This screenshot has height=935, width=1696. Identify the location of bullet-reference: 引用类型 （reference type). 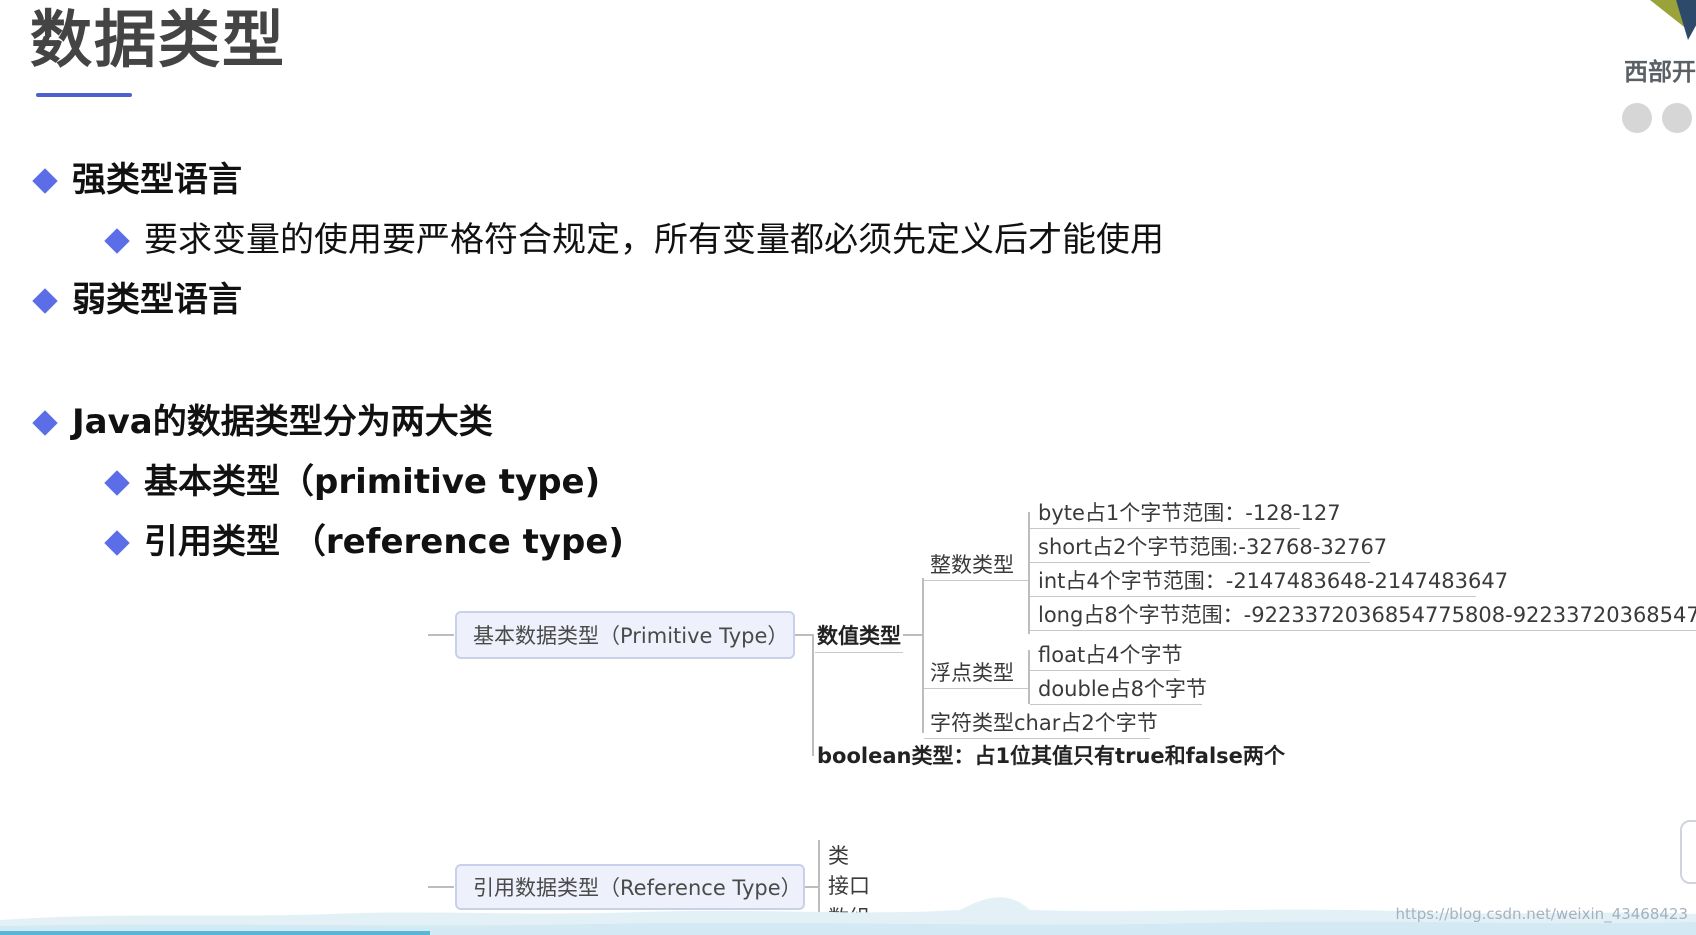
(384, 542).